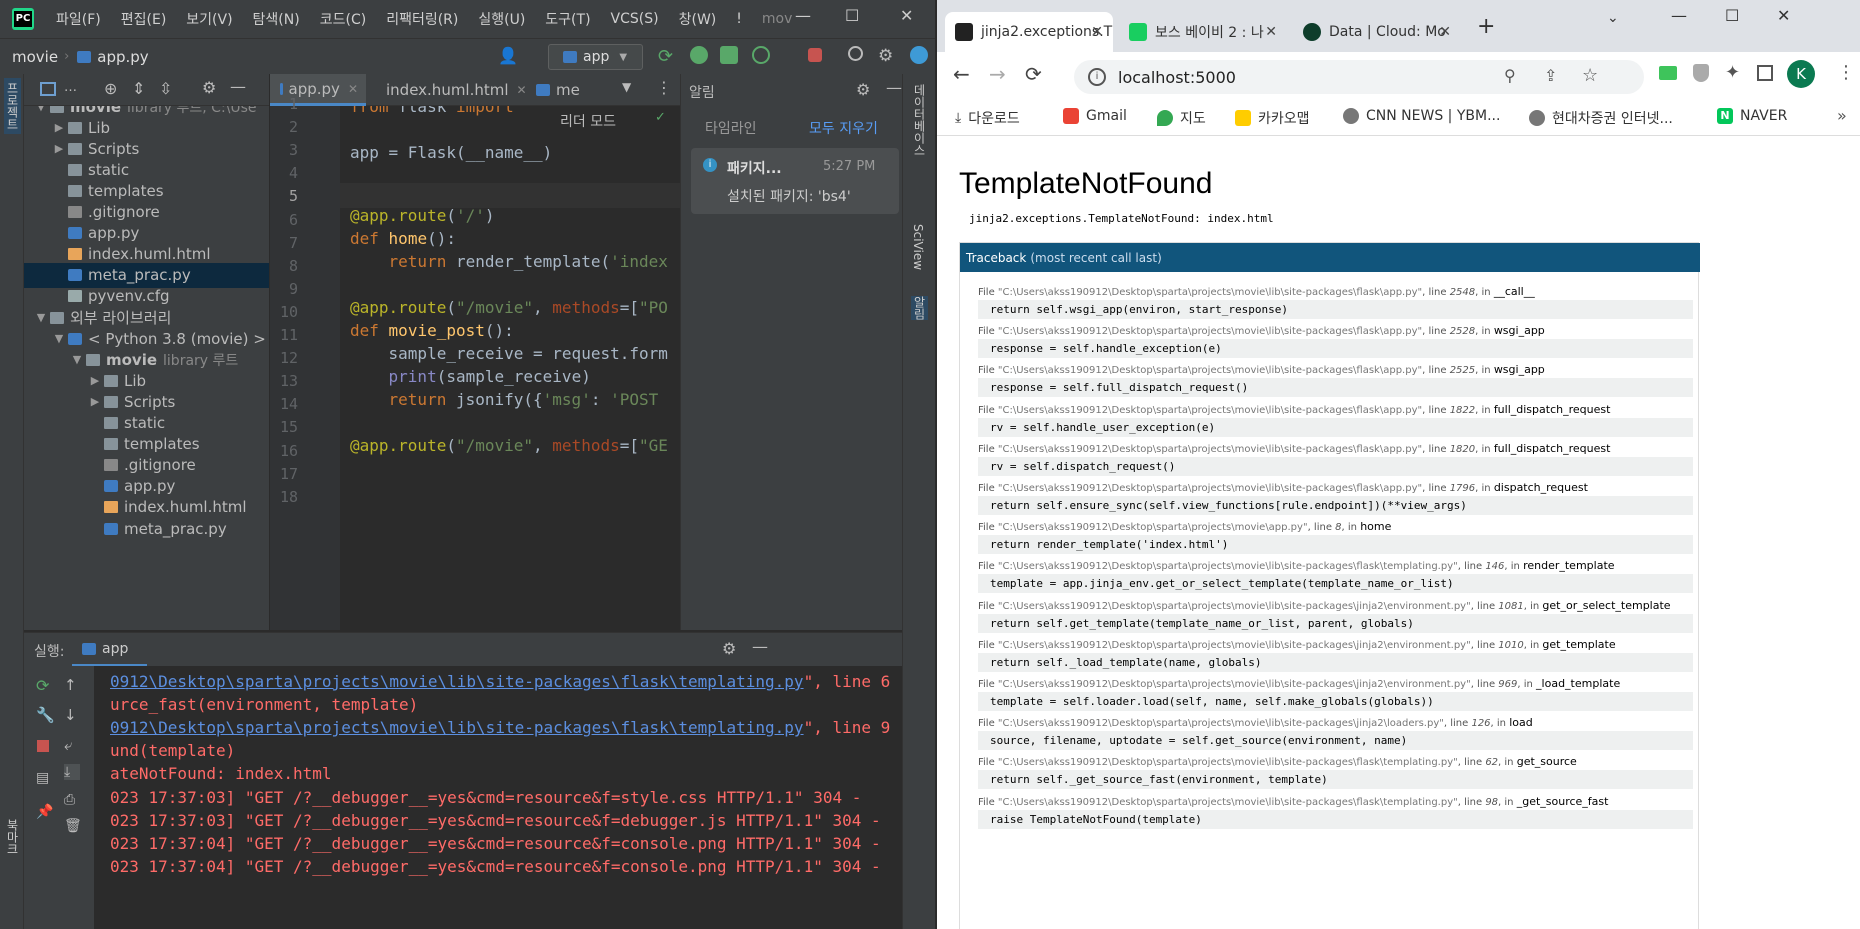 This screenshot has width=1860, height=929. Describe the element at coordinates (919, 55) in the screenshot. I see `update-icon` at that location.